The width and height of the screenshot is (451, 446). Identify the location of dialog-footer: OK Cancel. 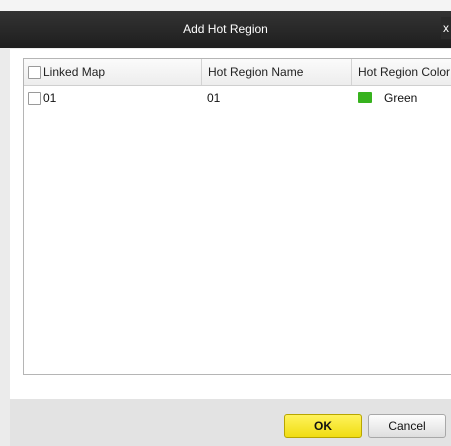
(230, 422).